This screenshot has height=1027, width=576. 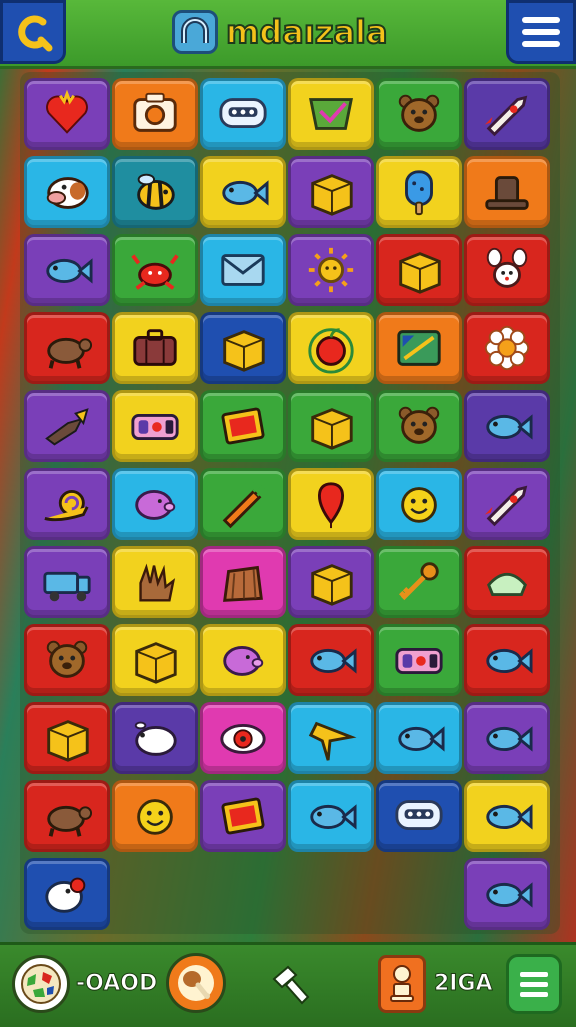 What do you see at coordinates (33, 32) in the screenshot?
I see `back-button` at bounding box center [33, 32].